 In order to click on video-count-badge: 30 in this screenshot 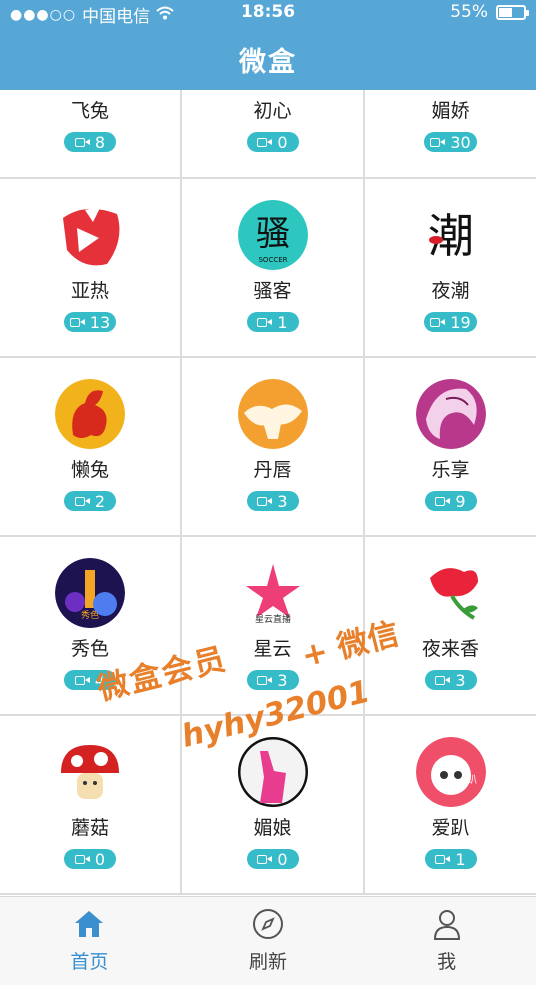, I will do `click(450, 142)`.